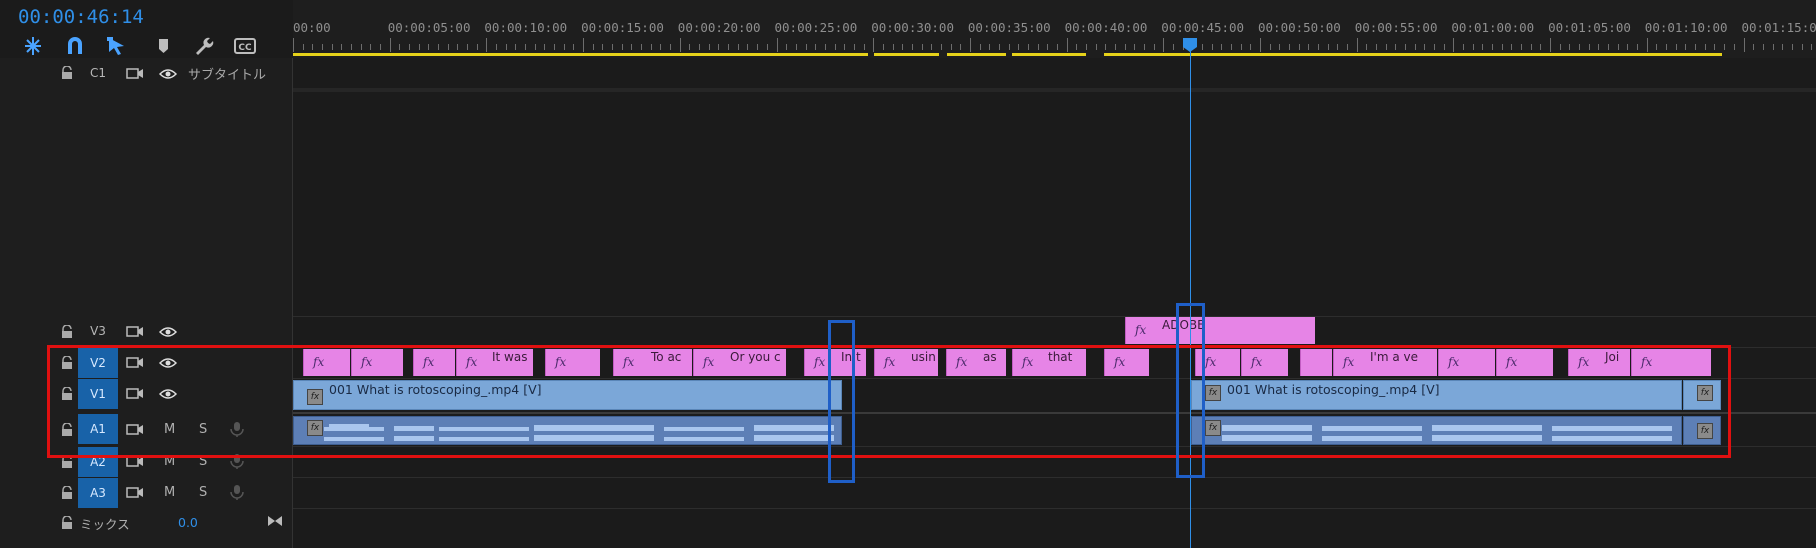  I want to click on track-name: C1, so click(98, 73).